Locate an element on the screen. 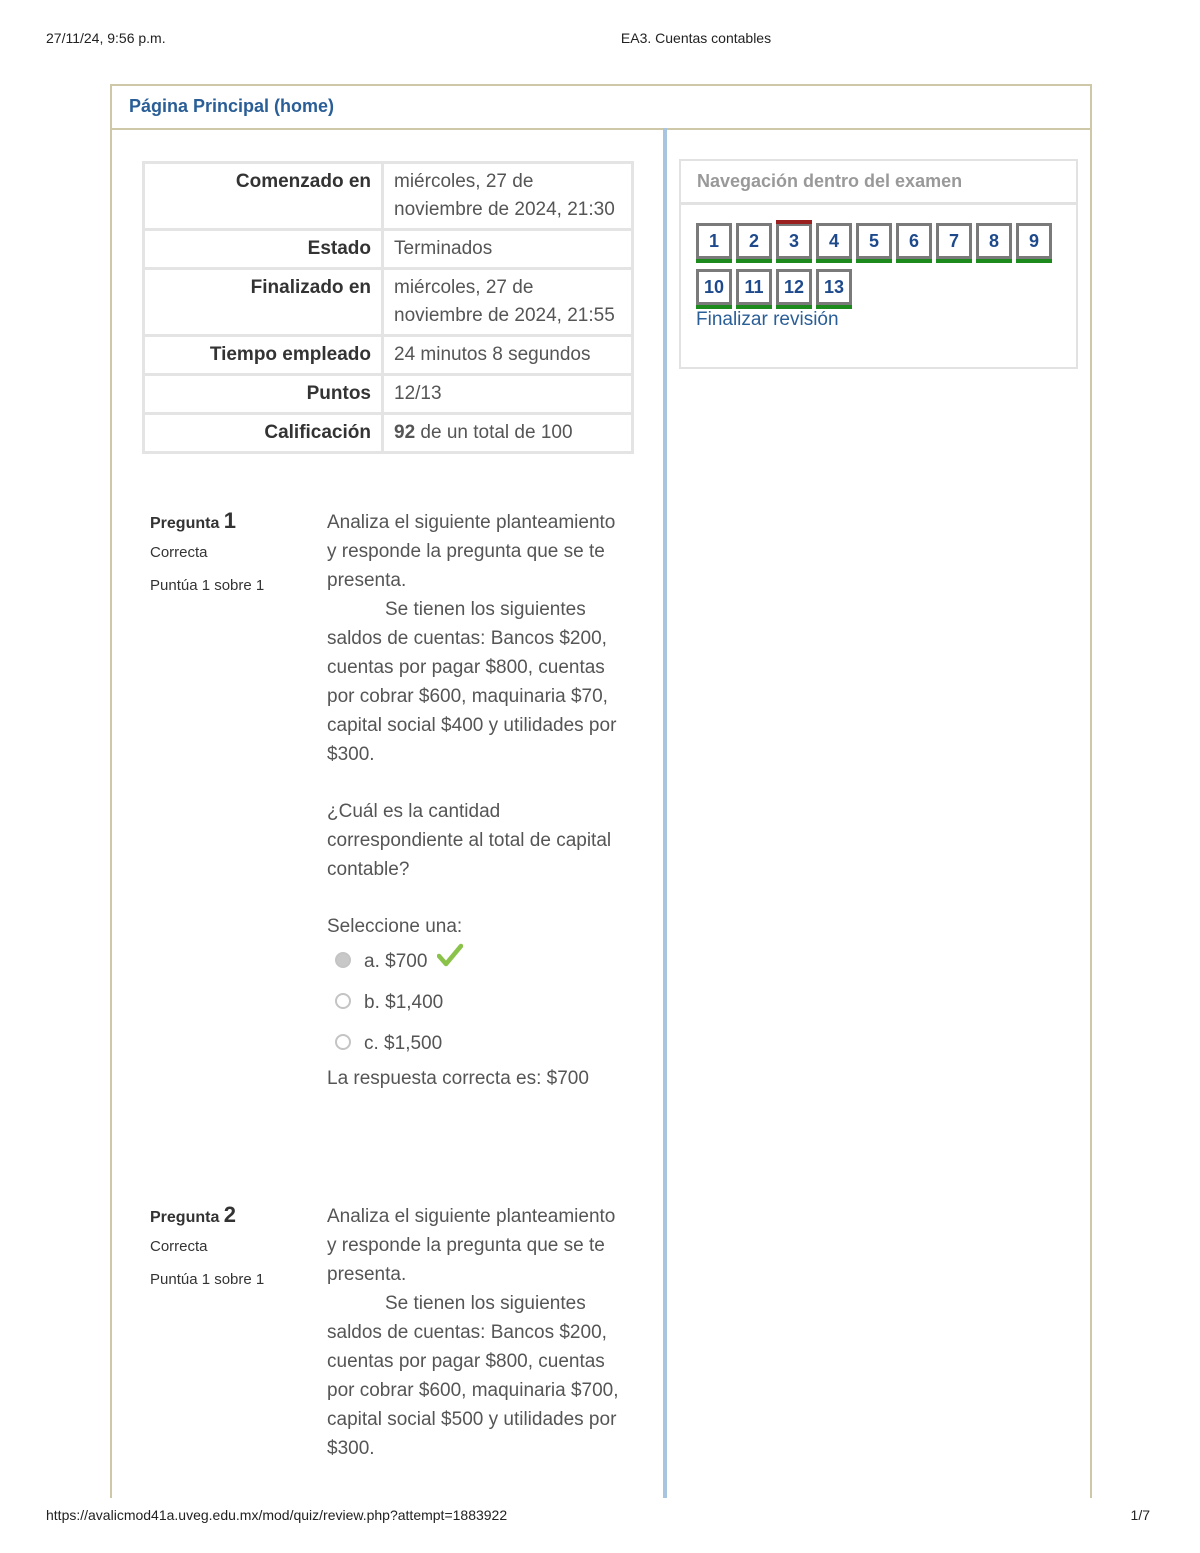 This screenshot has height=1553, width=1200. quiz-nav-button-4: 4 is located at coordinates (834, 243).